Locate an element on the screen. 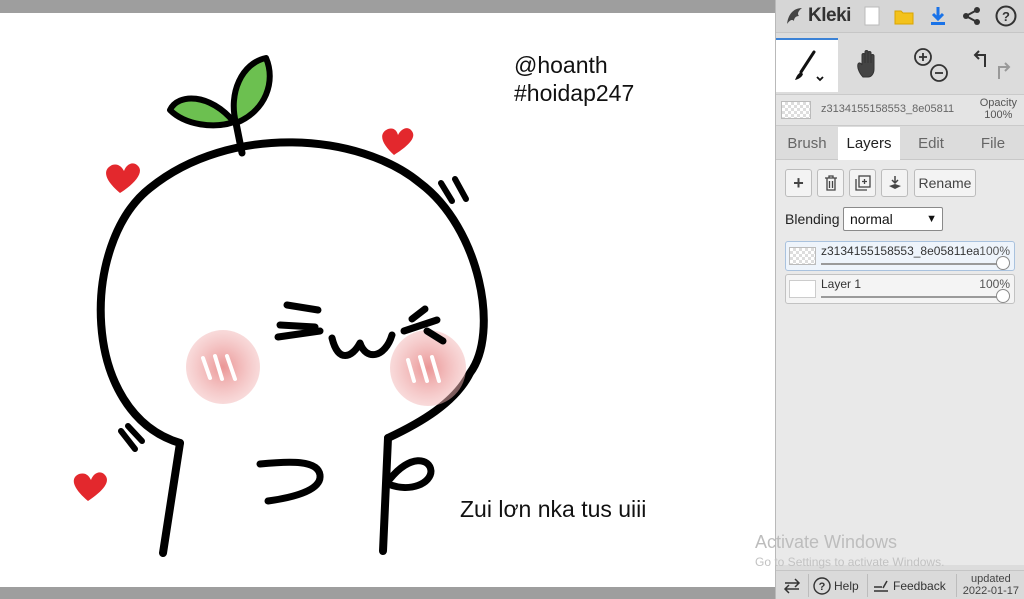 The image size is (1024, 599). current-layer-info: z3134155158553_8e05811 Opacity 100% is located at coordinates (900, 110).